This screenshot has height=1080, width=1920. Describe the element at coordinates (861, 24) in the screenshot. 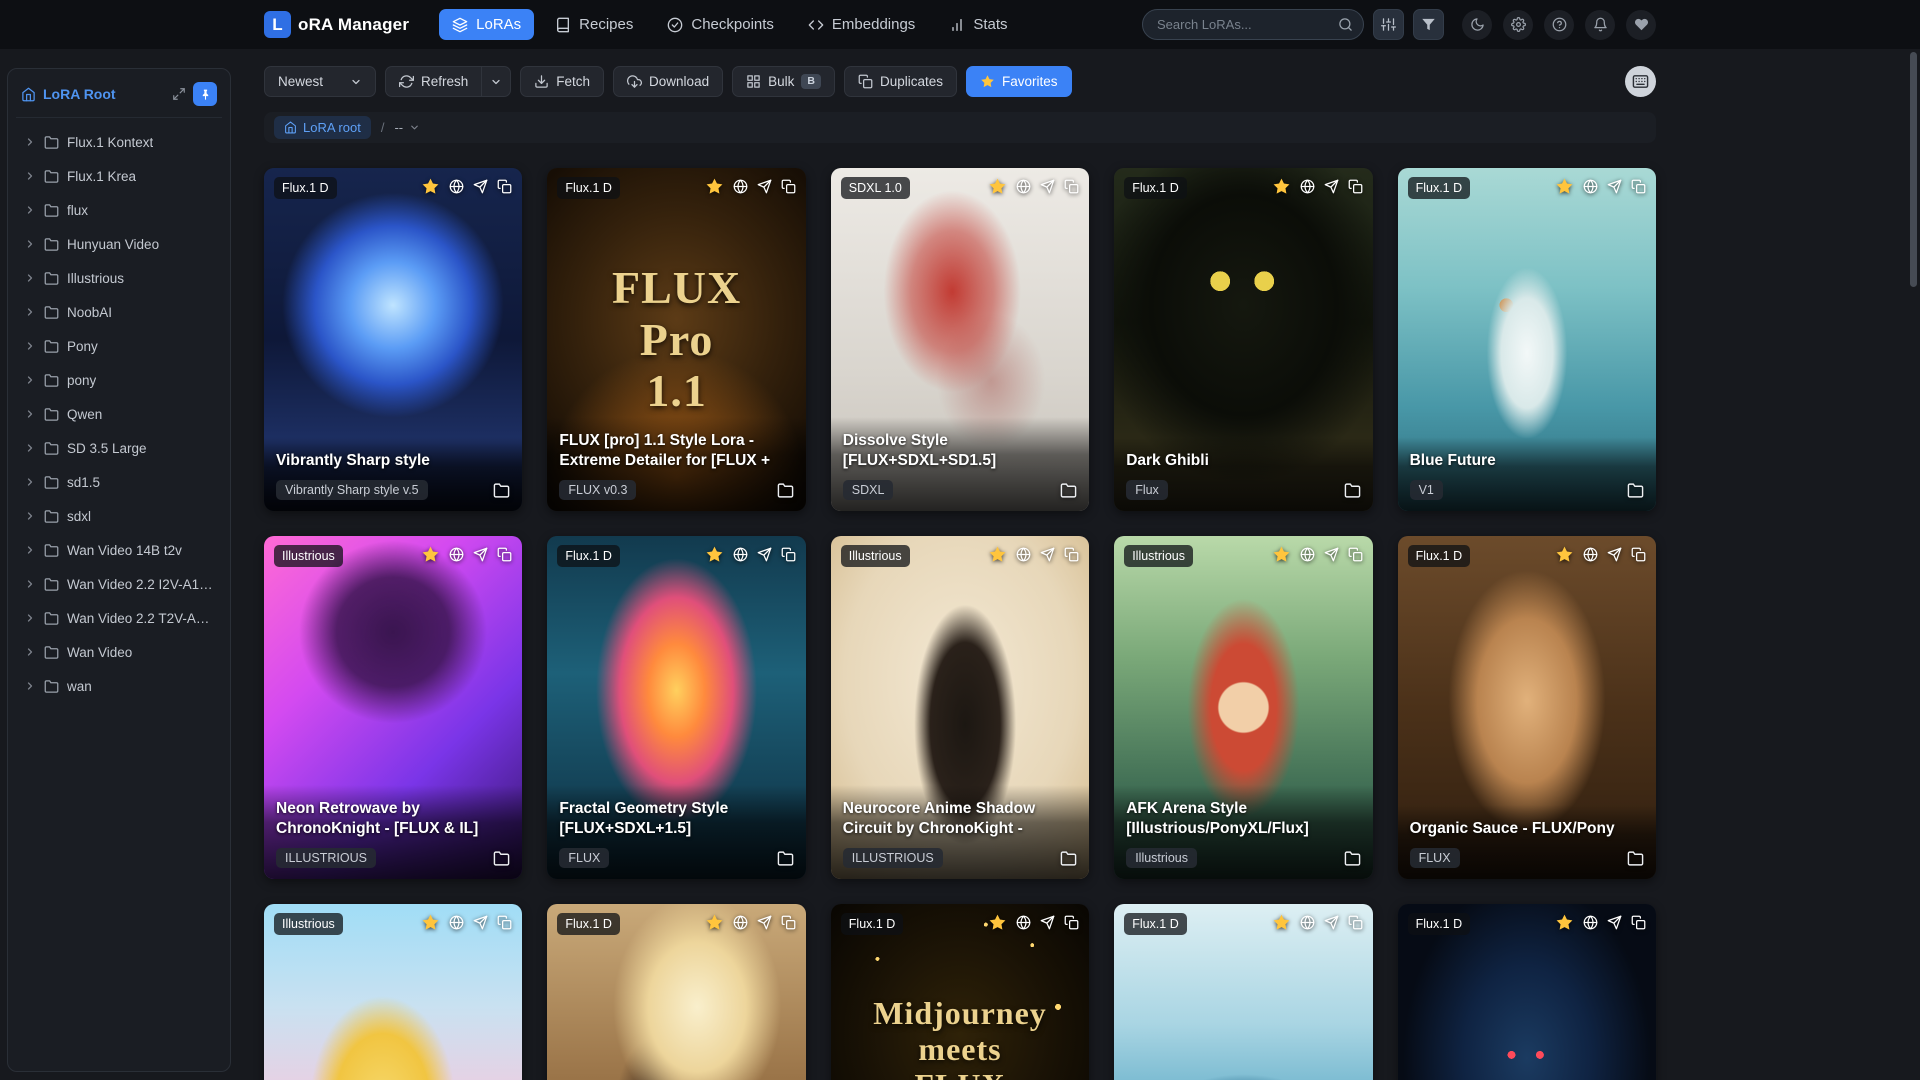

I see `nav-tab-embeddings: Embeddings` at that location.